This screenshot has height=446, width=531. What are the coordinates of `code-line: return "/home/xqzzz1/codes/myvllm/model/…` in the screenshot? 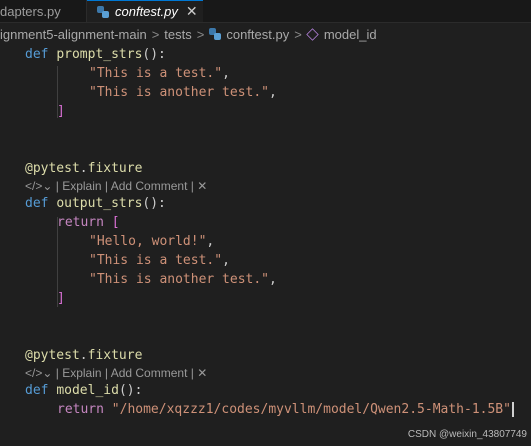 It's located at (285, 409).